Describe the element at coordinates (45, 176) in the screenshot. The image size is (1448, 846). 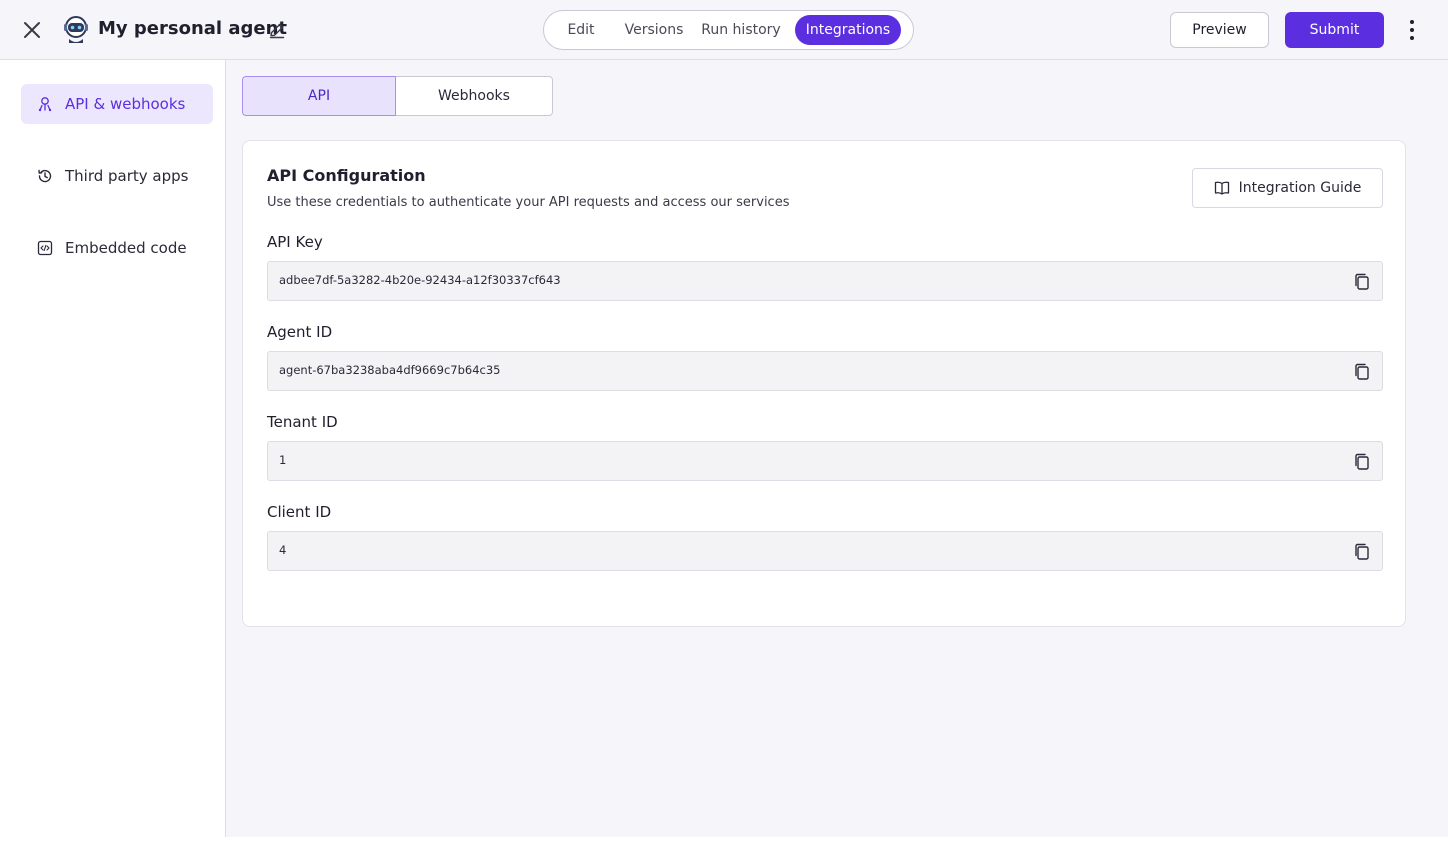
I see `history-icon` at that location.